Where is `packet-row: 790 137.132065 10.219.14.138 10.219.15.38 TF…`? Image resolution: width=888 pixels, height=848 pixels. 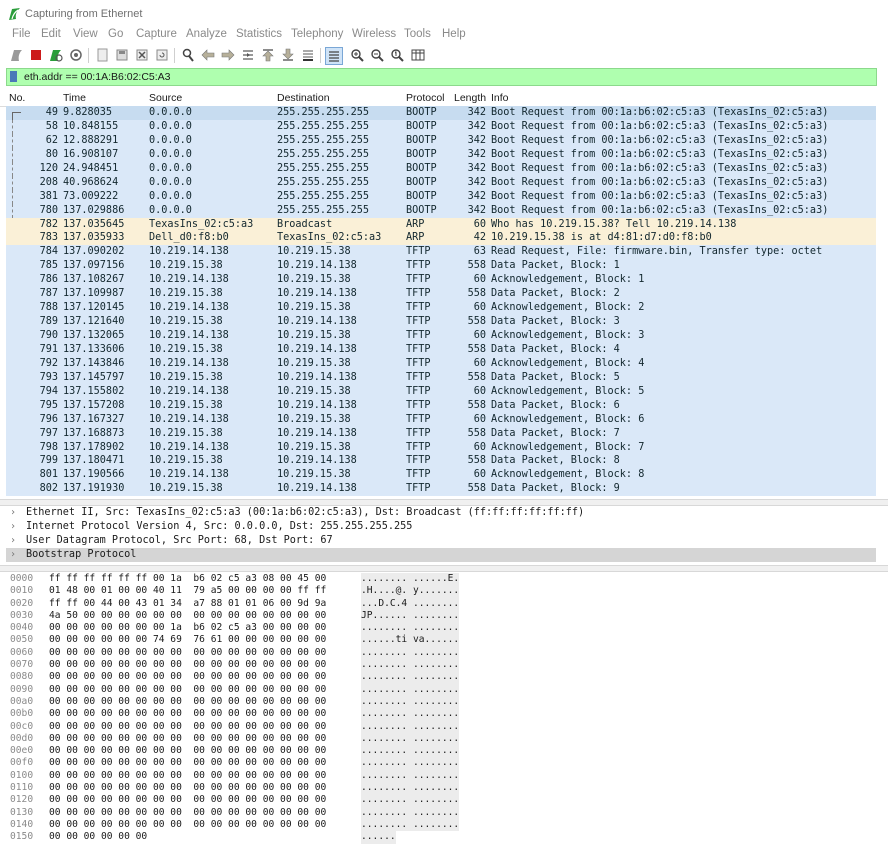 packet-row: 790 137.132065 10.219.14.138 10.219.15.38 TF… is located at coordinates (441, 336).